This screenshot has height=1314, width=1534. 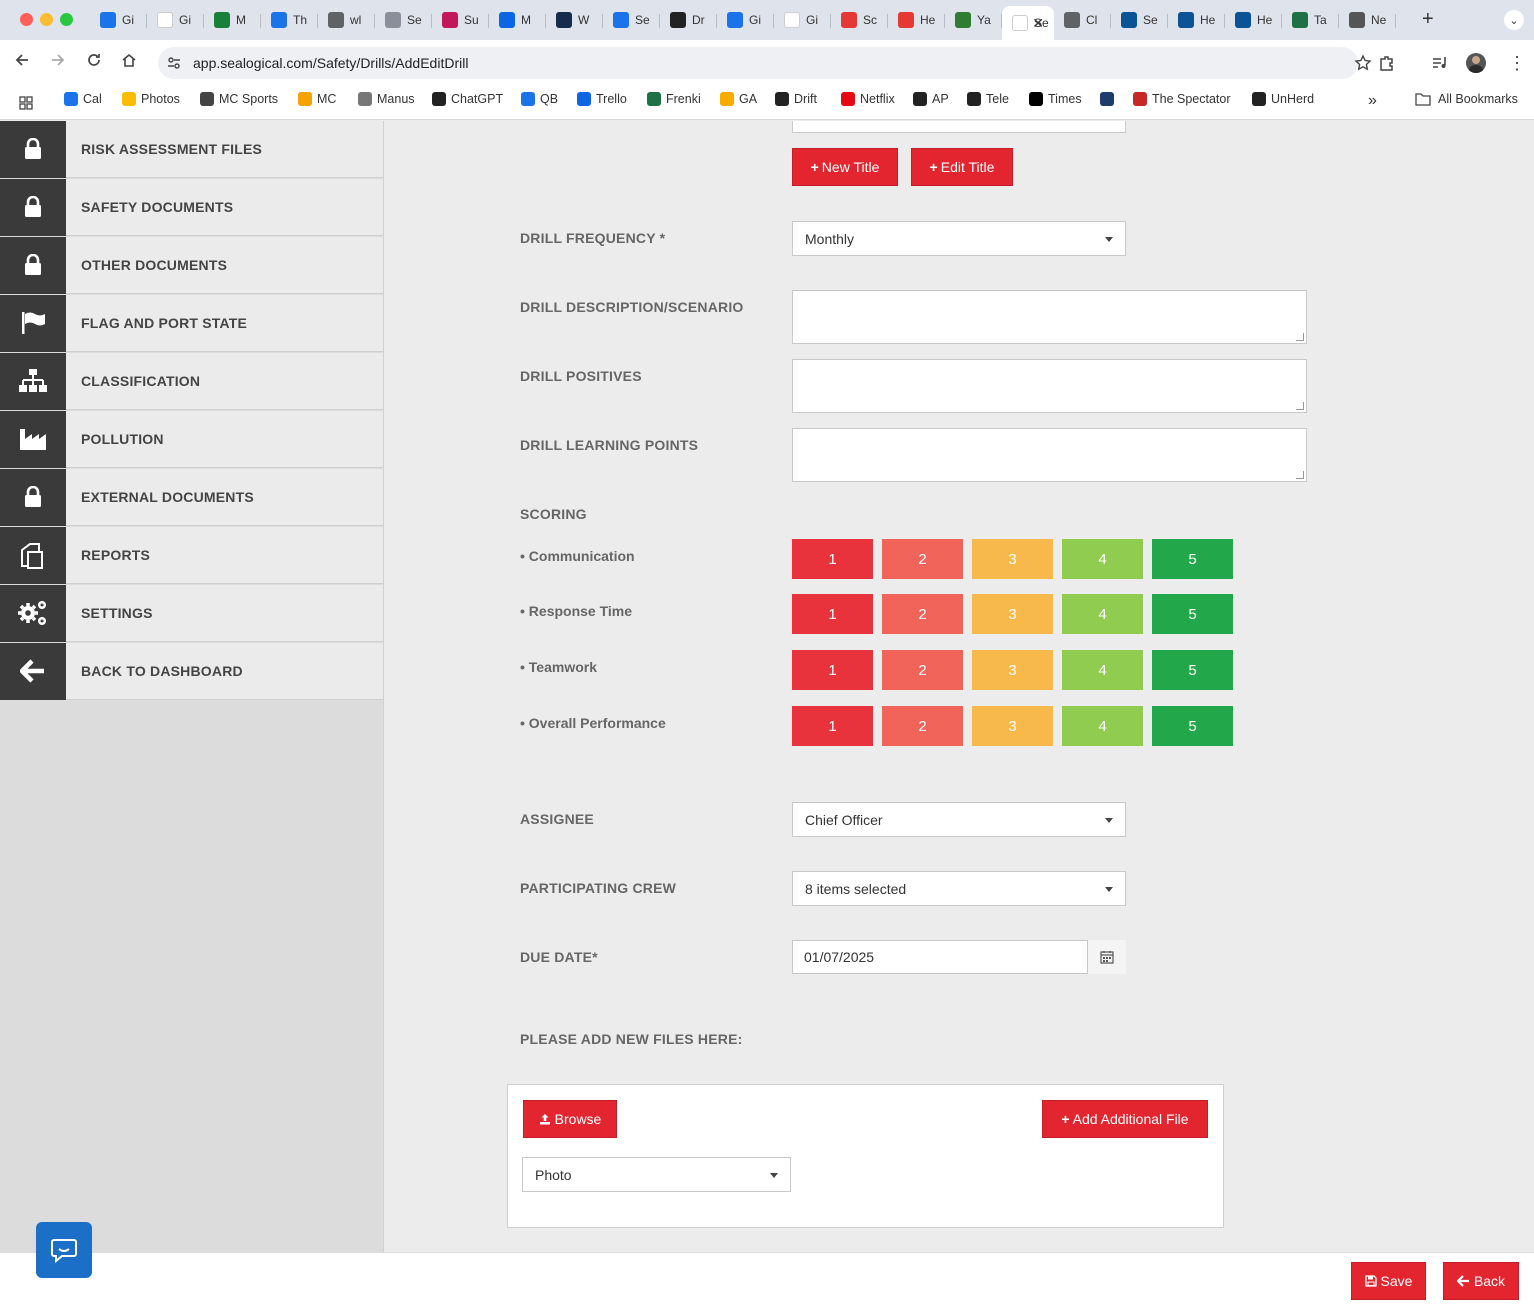 What do you see at coordinates (931, 99) in the screenshot?
I see `bookmark-item: AP` at bounding box center [931, 99].